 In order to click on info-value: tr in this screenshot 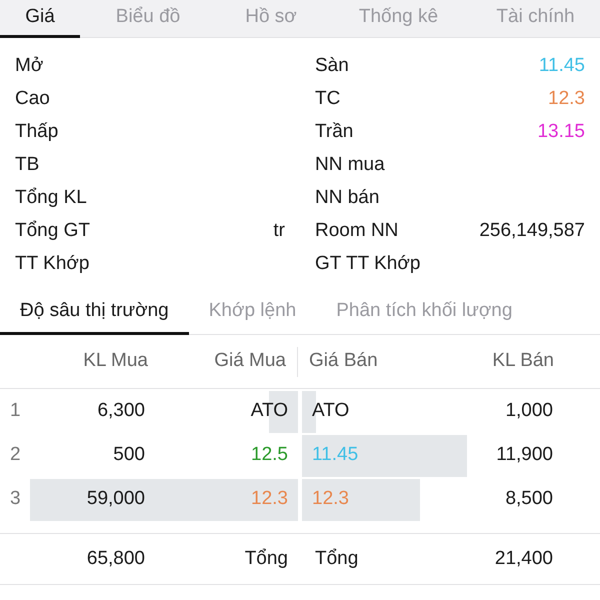, I will do `click(279, 231)`.